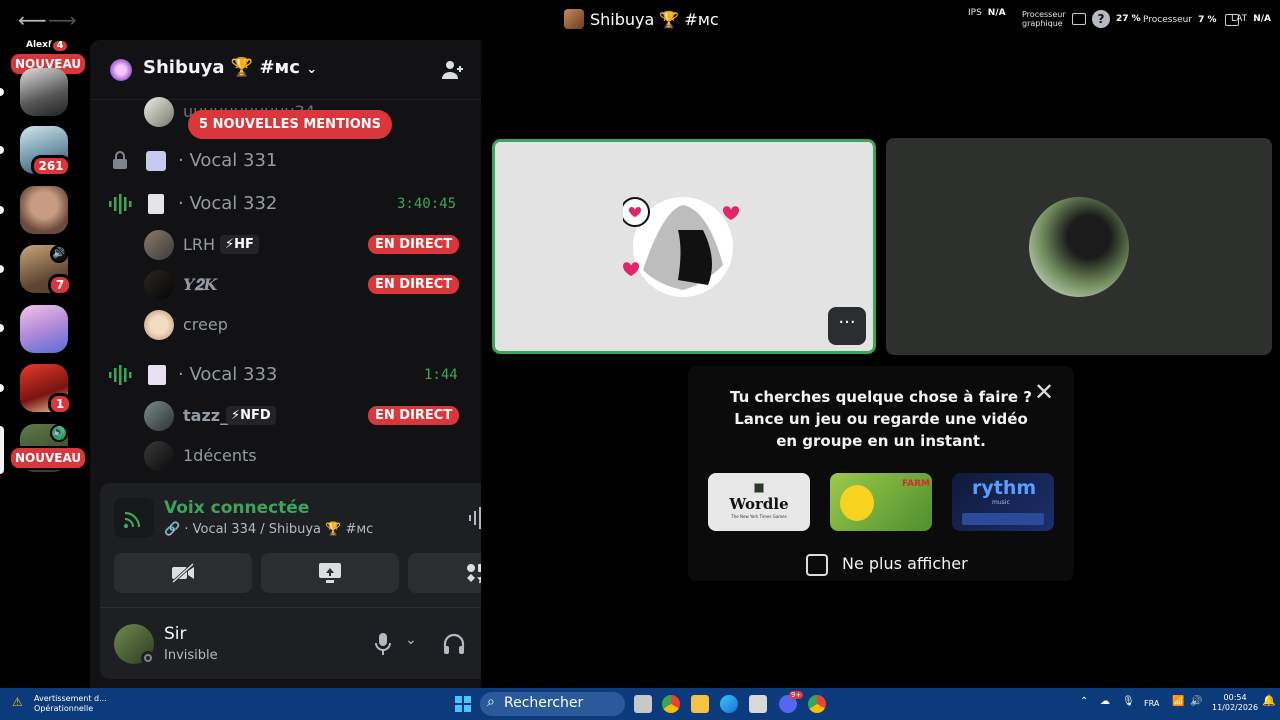  What do you see at coordinates (1128, 19) in the screenshot?
I see `hud-gpu-value: 27 %` at bounding box center [1128, 19].